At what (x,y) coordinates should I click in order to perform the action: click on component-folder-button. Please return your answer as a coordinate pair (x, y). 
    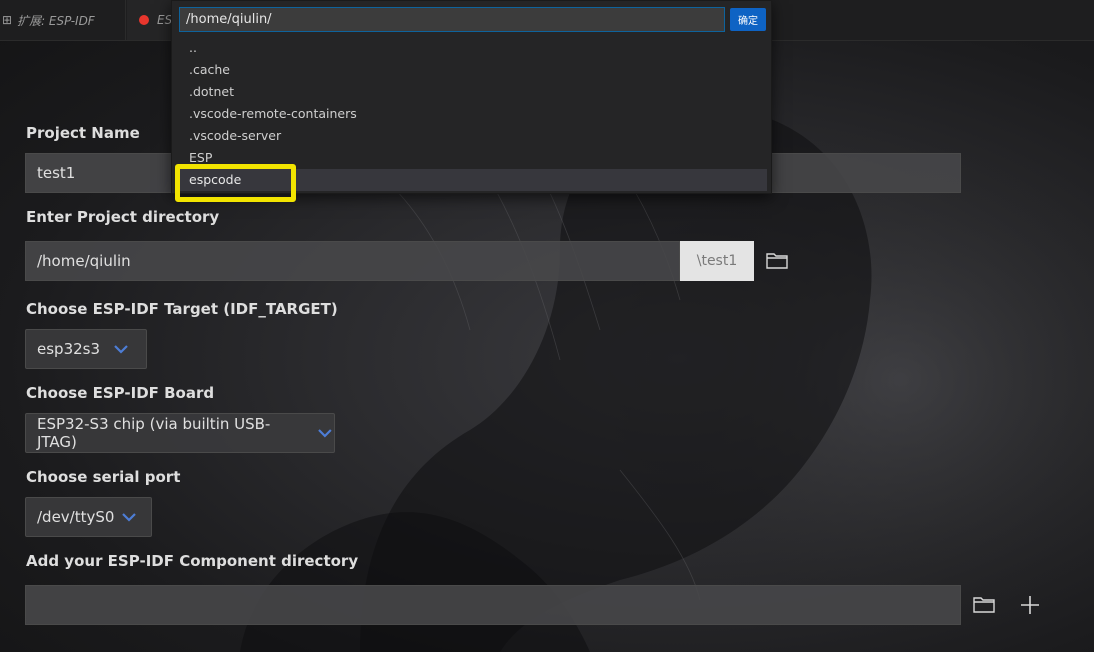
    Looking at the image, I should click on (984, 605).